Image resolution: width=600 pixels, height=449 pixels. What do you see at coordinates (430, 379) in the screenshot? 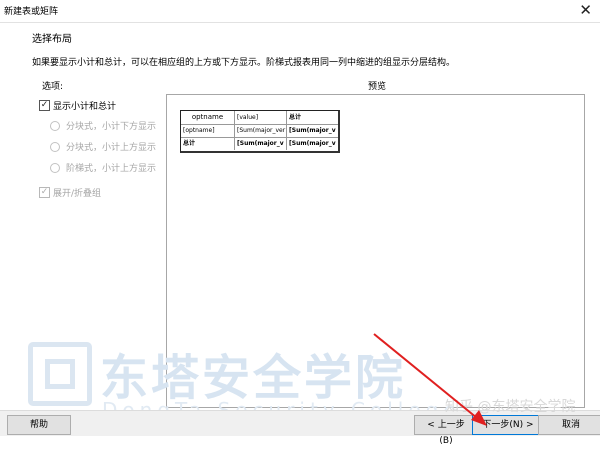
I see `annotation-arrow-icon` at bounding box center [430, 379].